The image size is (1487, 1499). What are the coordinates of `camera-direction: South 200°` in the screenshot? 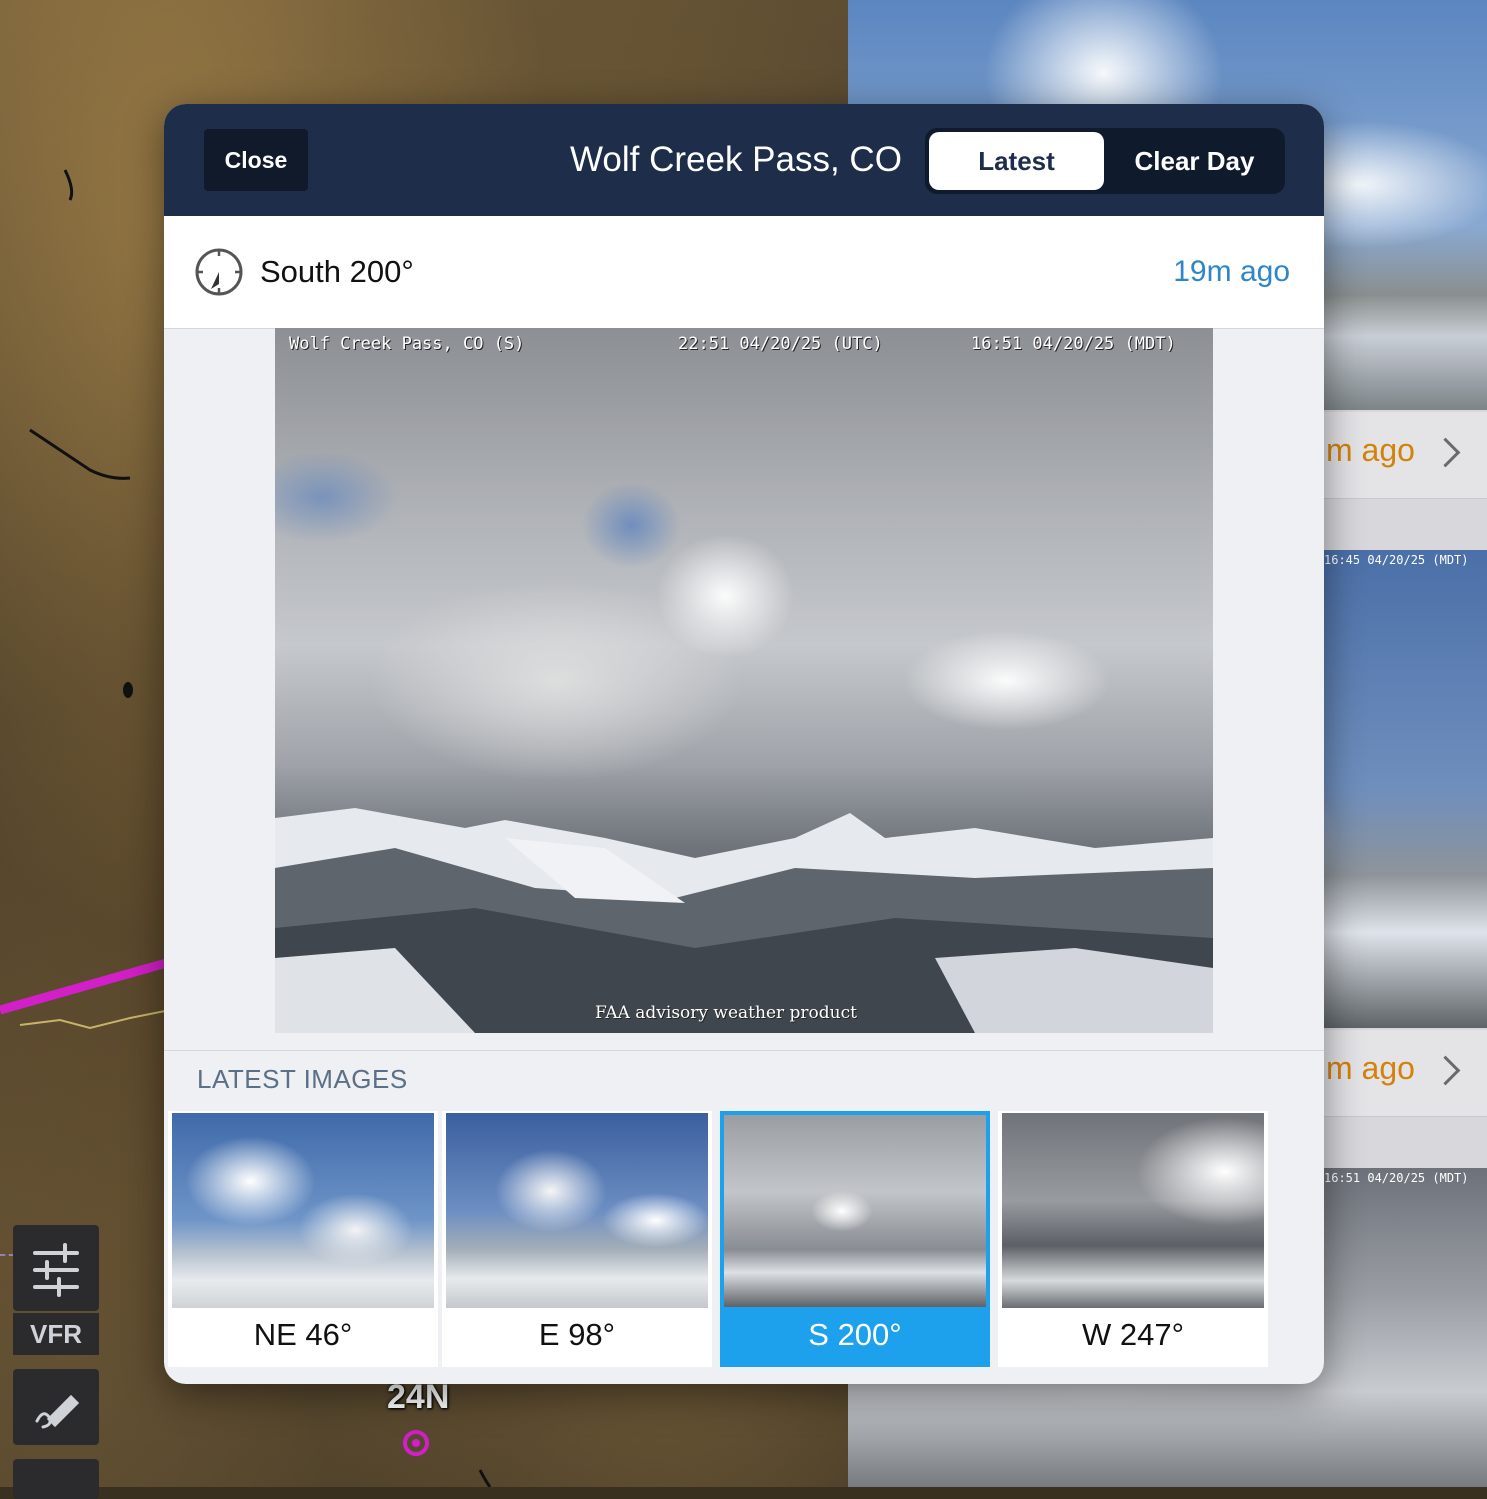 It's located at (337, 271).